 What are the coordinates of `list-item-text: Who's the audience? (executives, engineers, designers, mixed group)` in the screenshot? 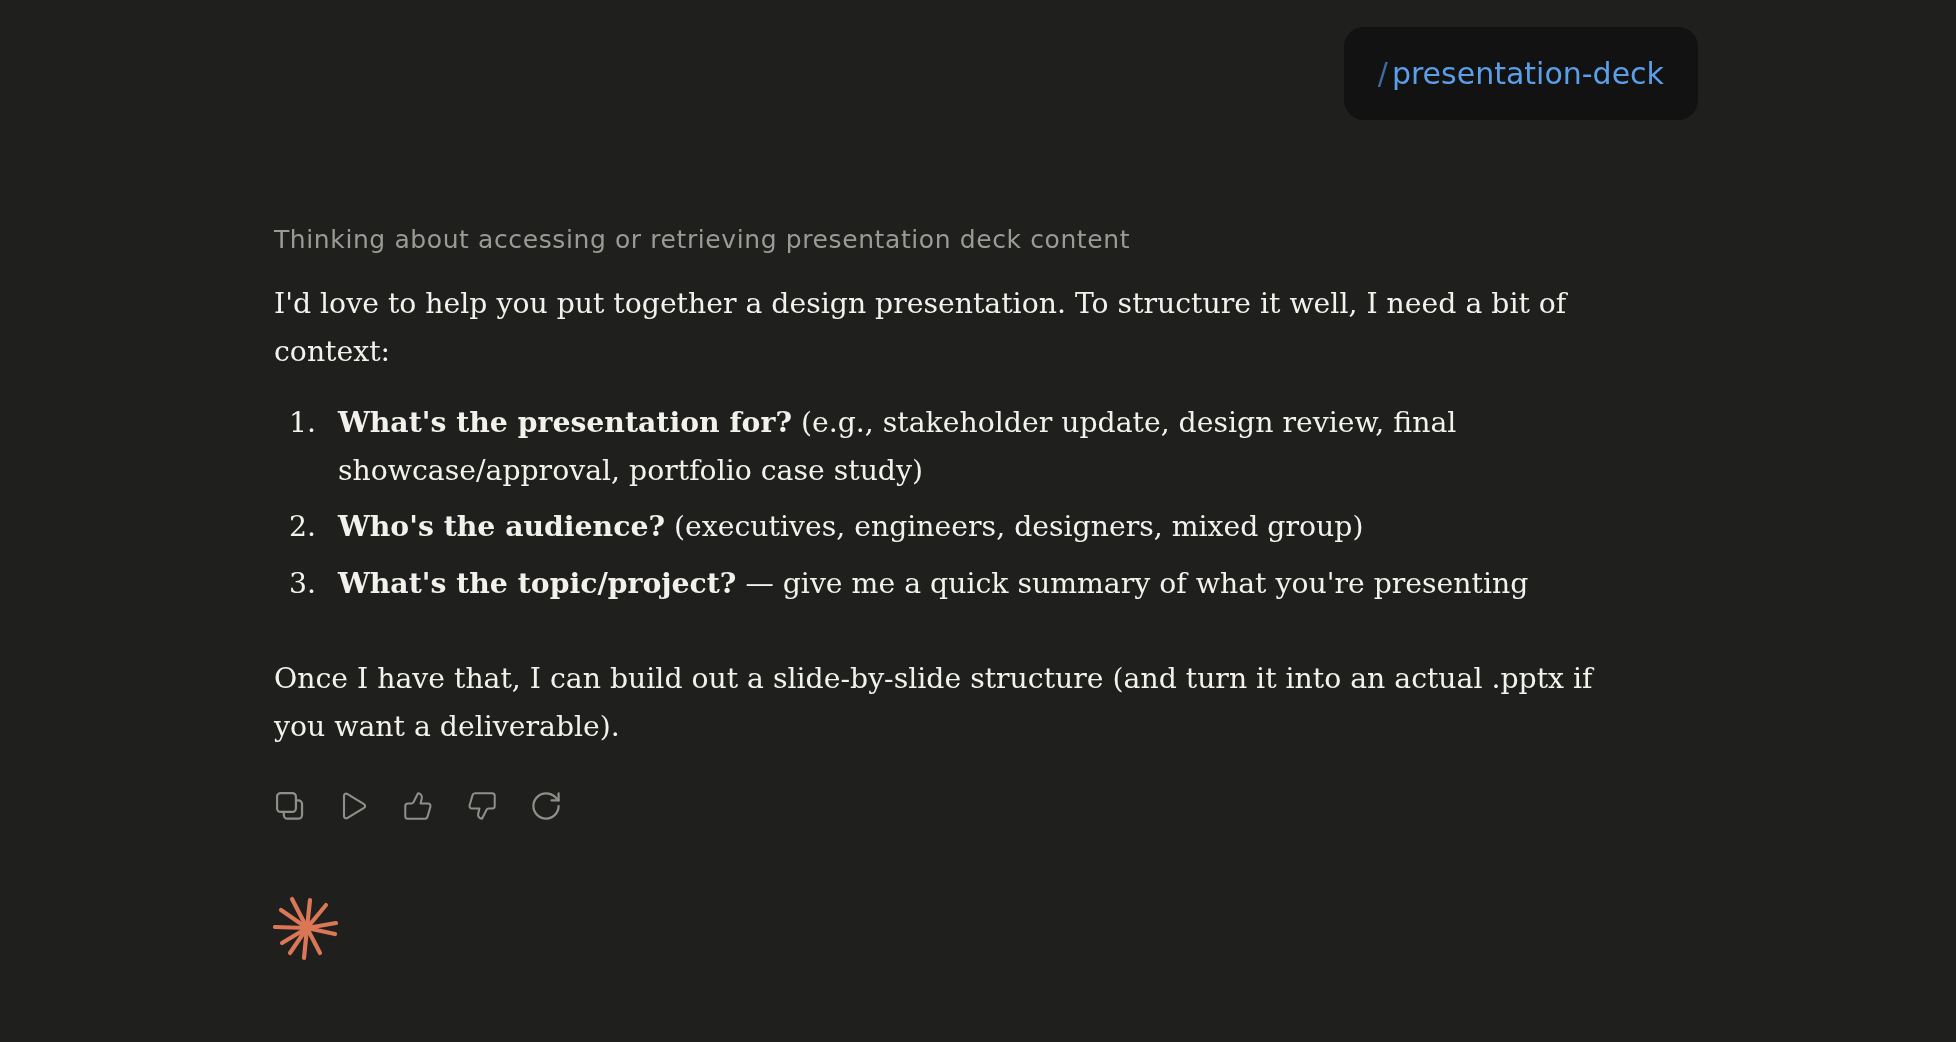 It's located at (851, 526).